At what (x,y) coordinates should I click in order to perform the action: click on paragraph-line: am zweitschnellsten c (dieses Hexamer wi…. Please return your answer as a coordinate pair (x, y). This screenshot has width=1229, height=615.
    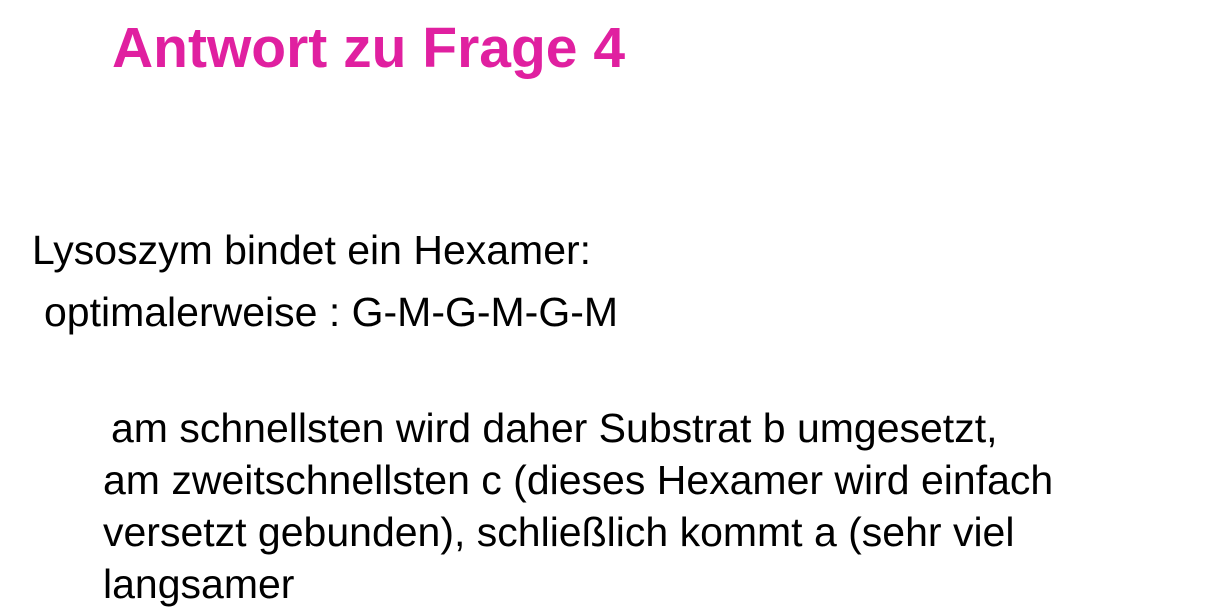
    Looking at the image, I should click on (578, 480).